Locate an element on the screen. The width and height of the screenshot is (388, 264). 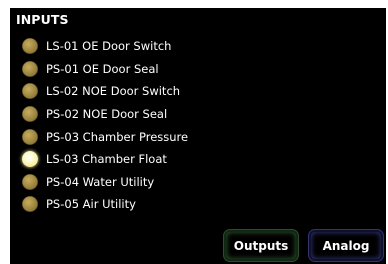
input-label: PS-04 Water Utility is located at coordinates (100, 181).